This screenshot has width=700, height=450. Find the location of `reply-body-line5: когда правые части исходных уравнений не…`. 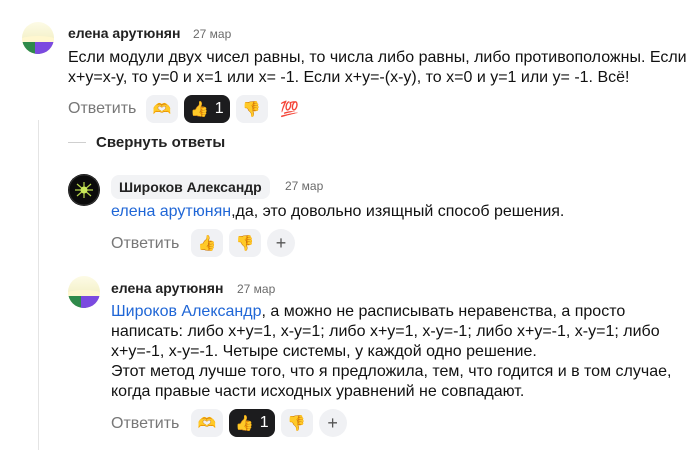

reply-body-line5: когда правые части исходных уравнений не… is located at coordinates (318, 391).